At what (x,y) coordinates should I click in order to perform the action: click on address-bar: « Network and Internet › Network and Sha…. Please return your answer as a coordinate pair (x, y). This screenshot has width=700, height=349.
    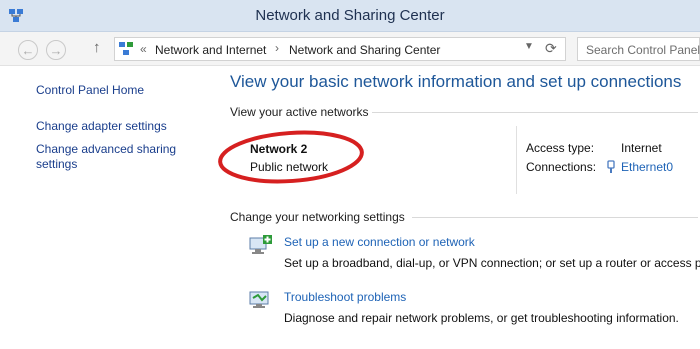
    Looking at the image, I should click on (340, 49).